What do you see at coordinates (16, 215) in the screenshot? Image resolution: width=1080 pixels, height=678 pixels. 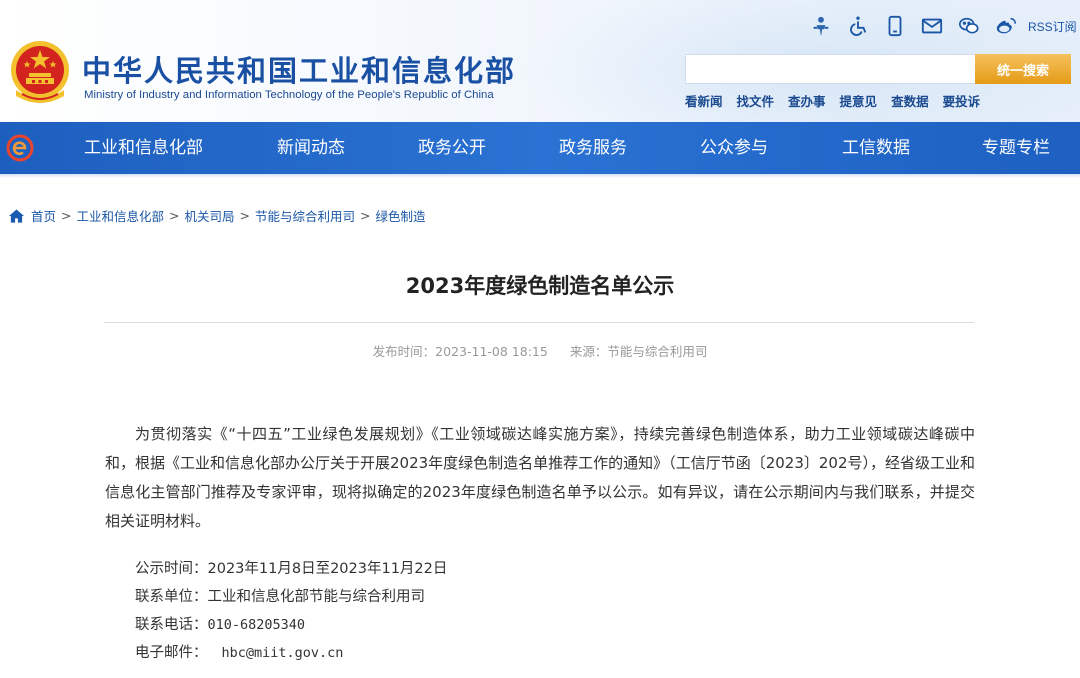 I see `home-icon` at bounding box center [16, 215].